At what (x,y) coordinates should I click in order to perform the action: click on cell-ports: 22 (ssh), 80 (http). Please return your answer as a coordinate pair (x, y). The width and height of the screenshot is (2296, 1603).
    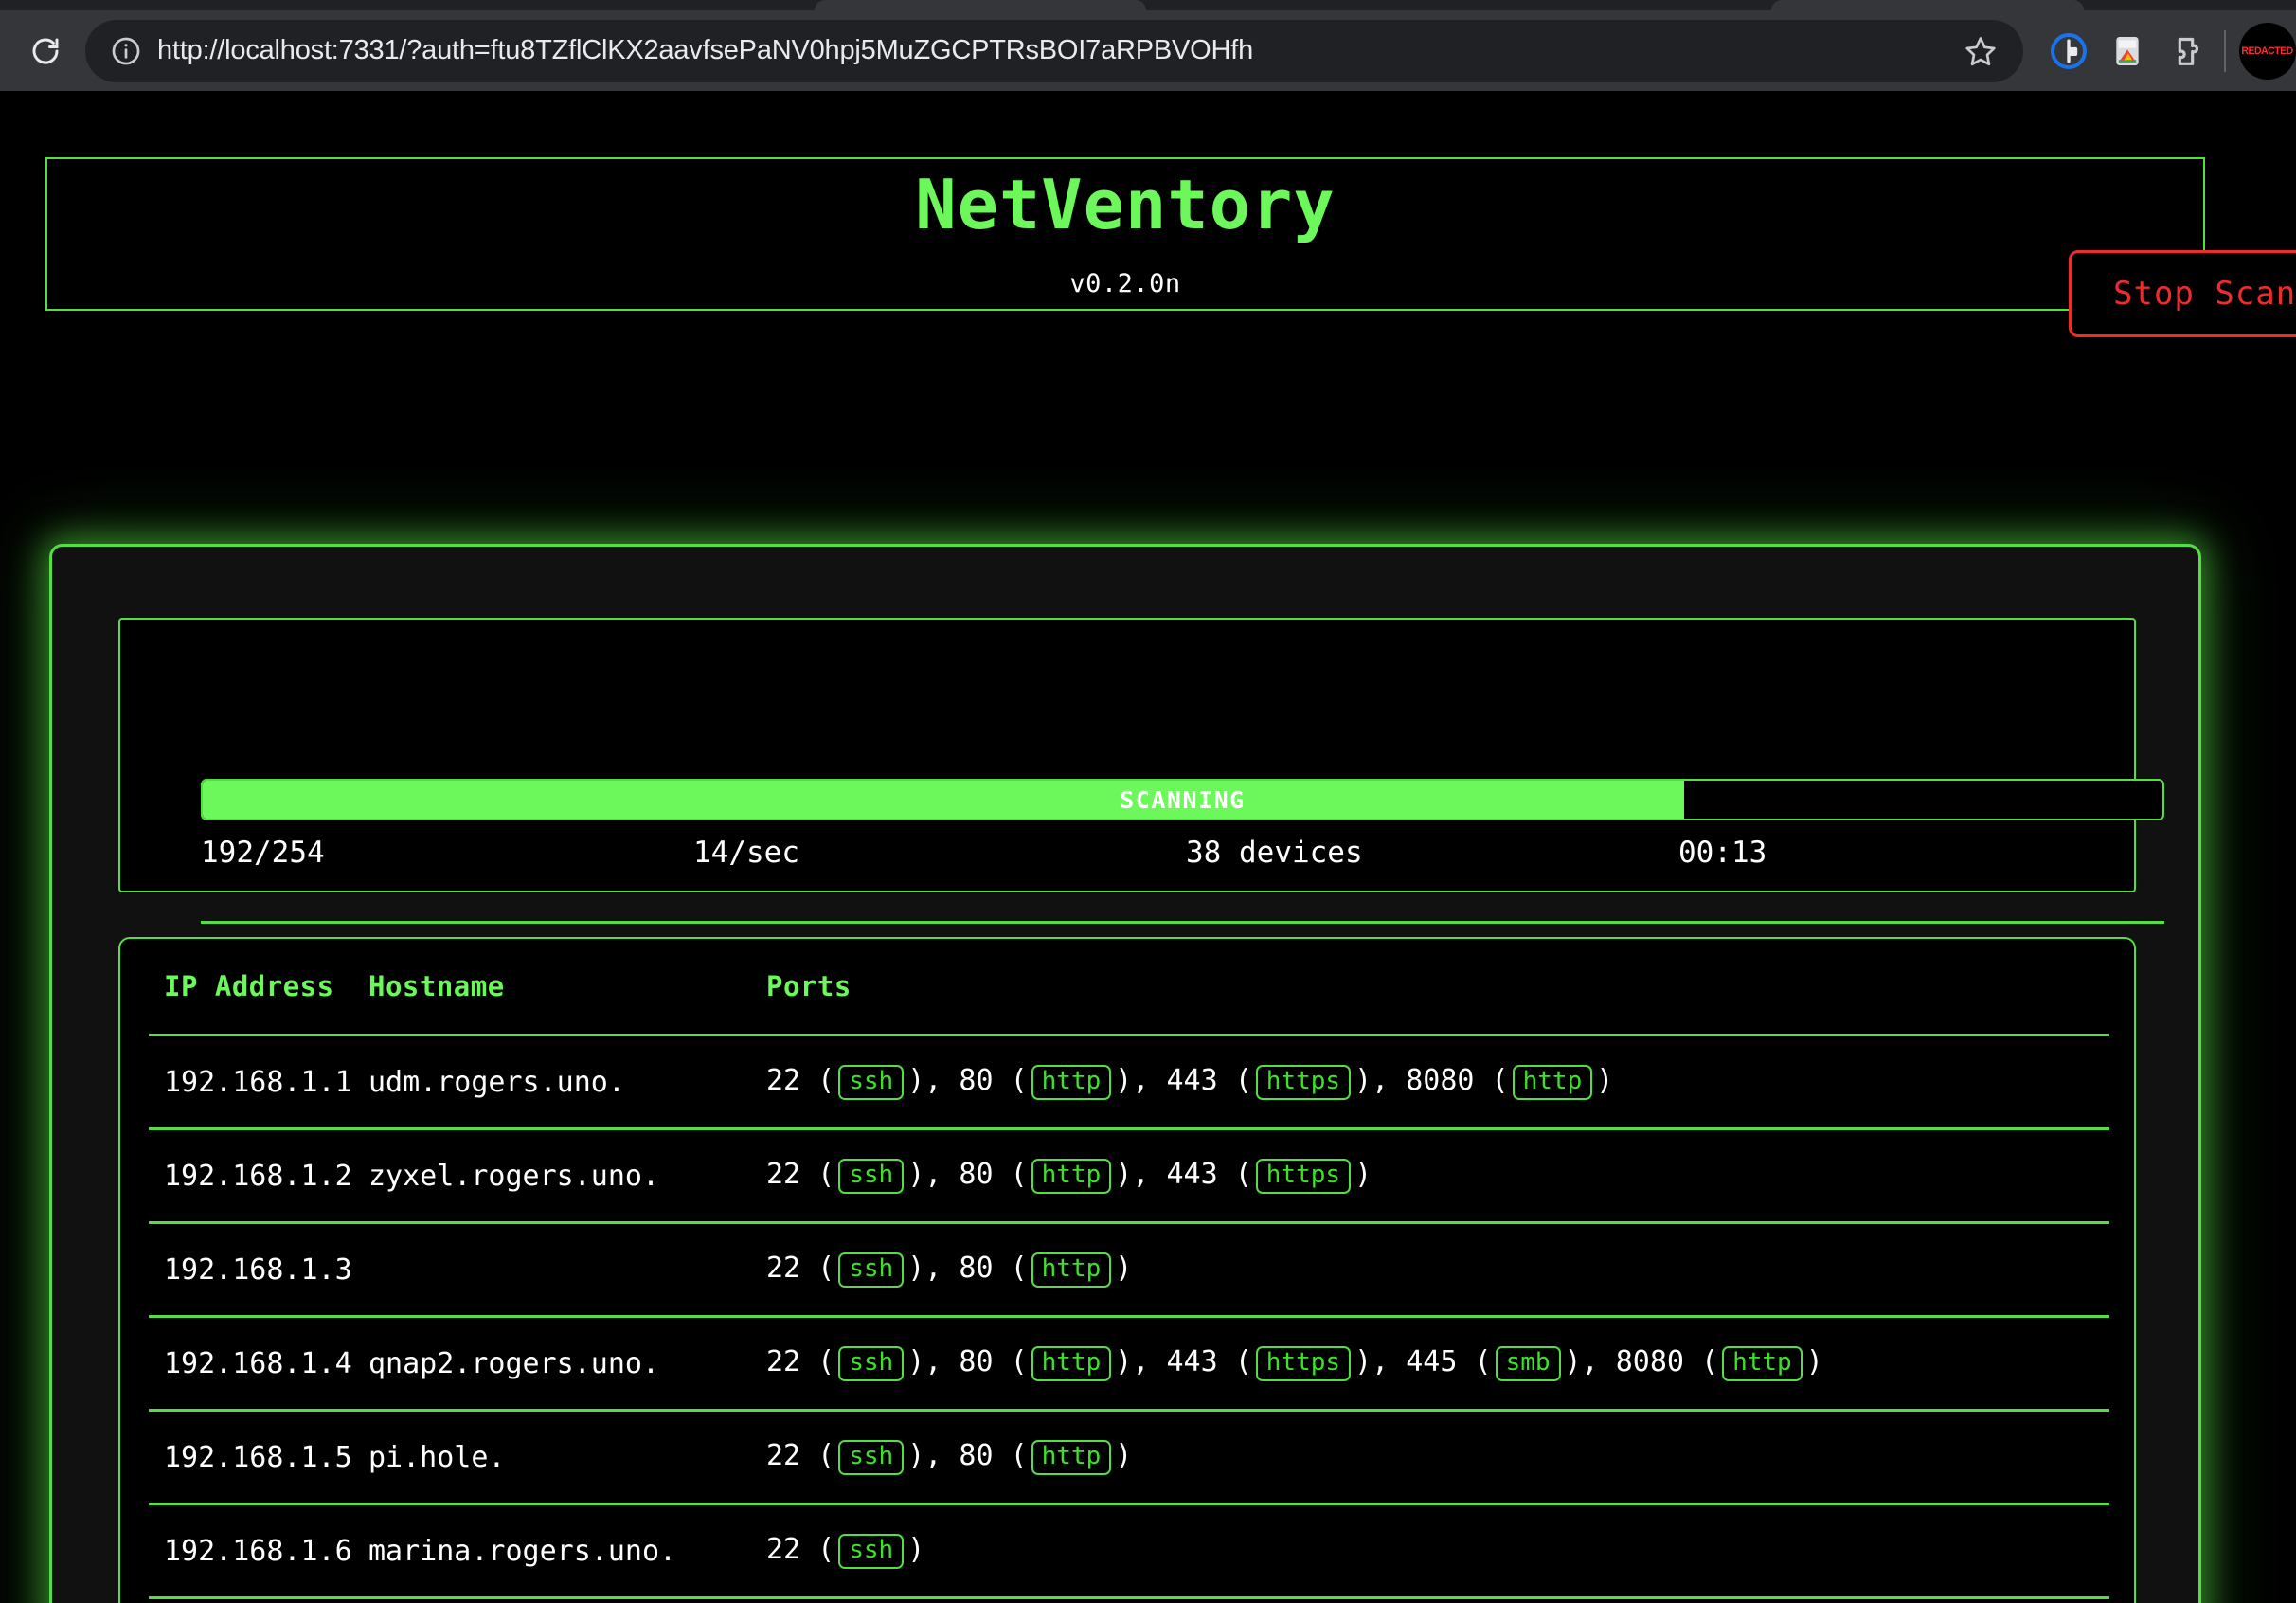
    Looking at the image, I should click on (1437, 1270).